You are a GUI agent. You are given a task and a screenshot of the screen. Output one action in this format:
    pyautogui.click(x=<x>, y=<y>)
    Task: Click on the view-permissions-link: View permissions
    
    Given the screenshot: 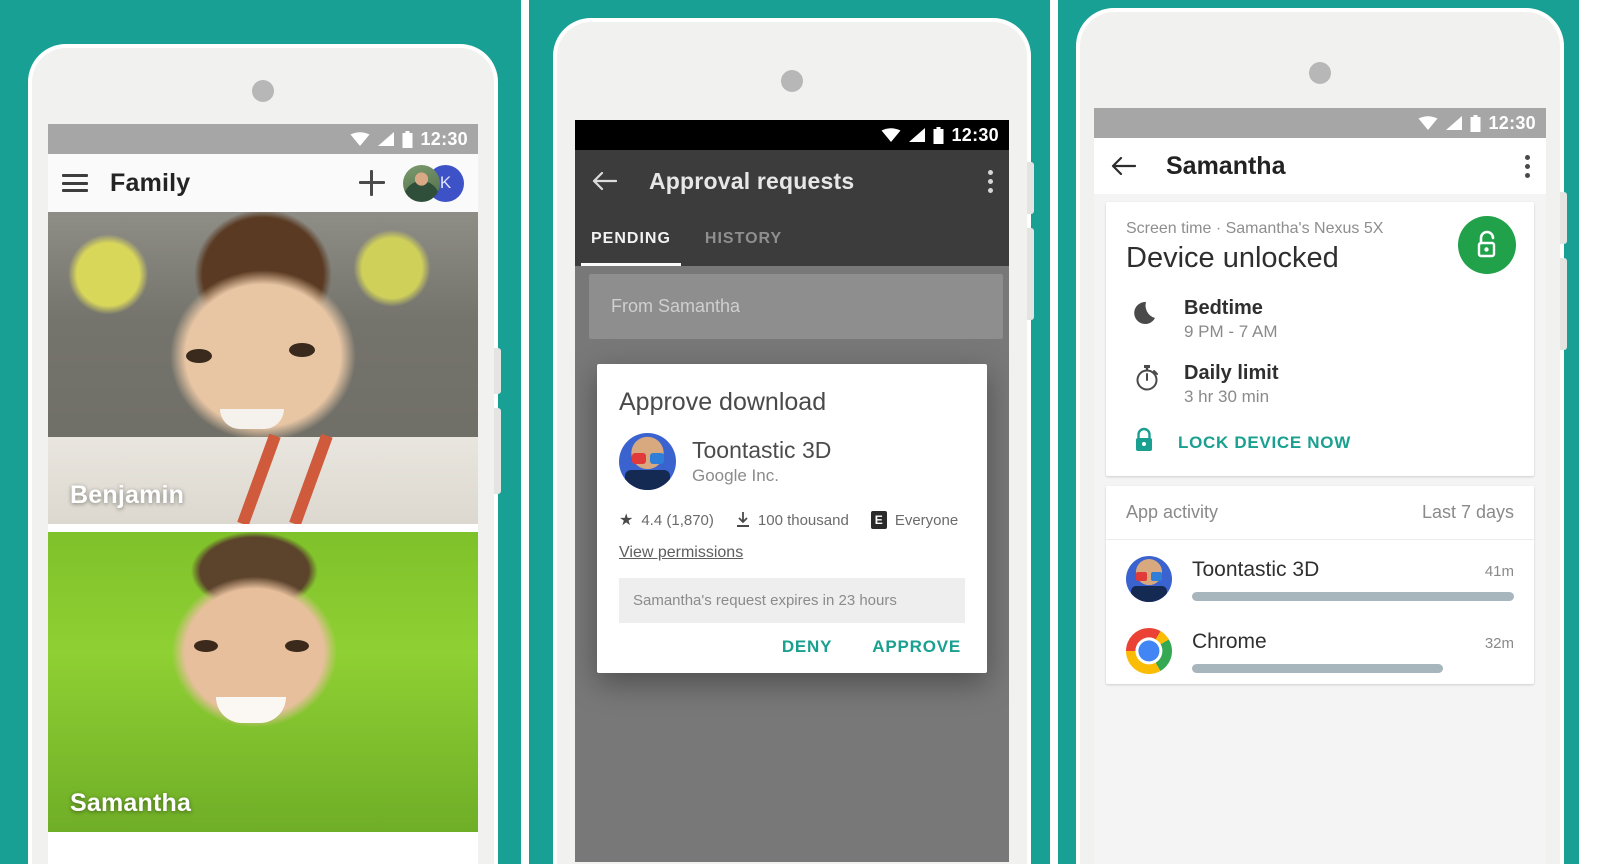 What is the action you would take?
    pyautogui.click(x=681, y=553)
    